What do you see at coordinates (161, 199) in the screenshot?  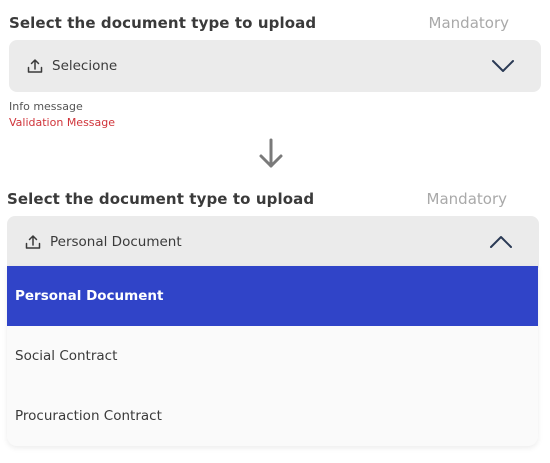 I see `open-field-label: Select the document type to upload` at bounding box center [161, 199].